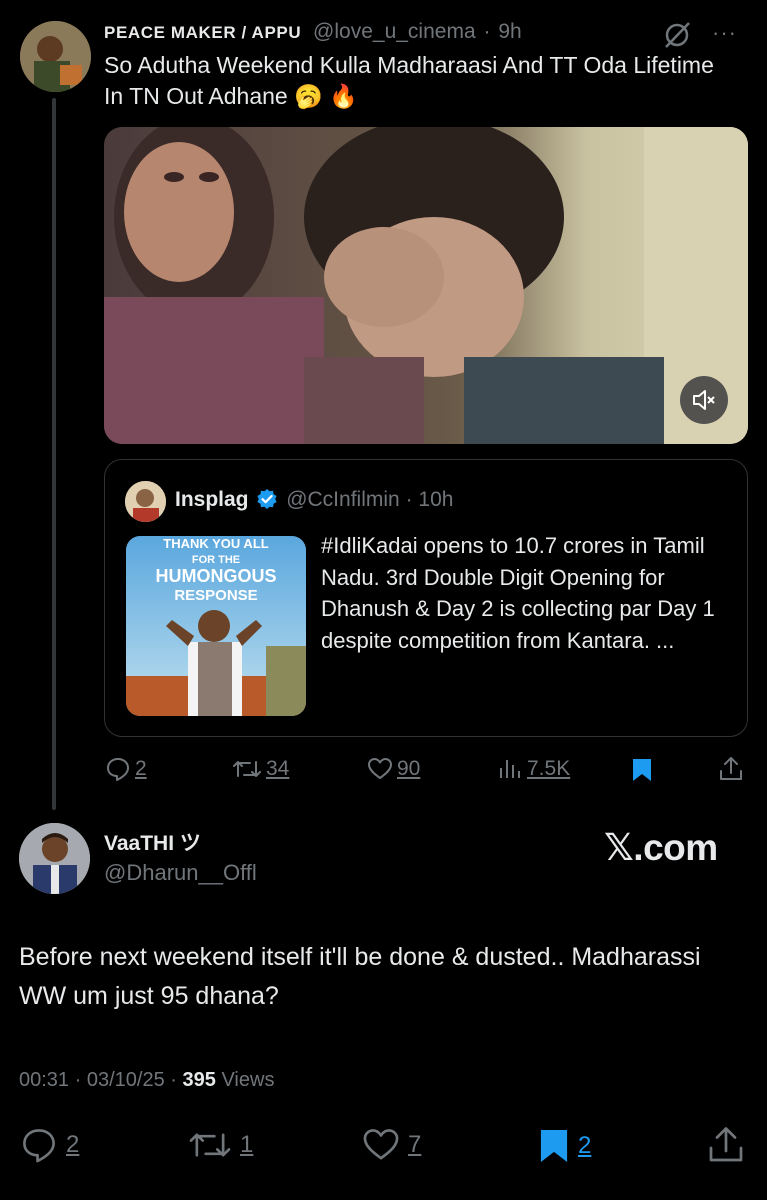 The image size is (767, 1200). I want to click on reply-share-button, so click(726, 1147).